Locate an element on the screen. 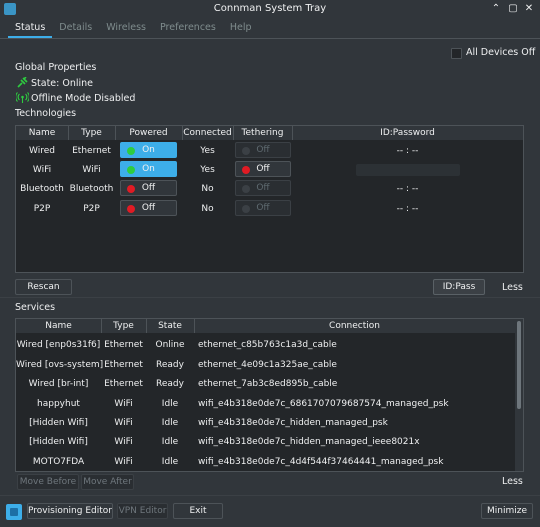 The width and height of the screenshot is (540, 527). antenna-icon is located at coordinates (22, 97).